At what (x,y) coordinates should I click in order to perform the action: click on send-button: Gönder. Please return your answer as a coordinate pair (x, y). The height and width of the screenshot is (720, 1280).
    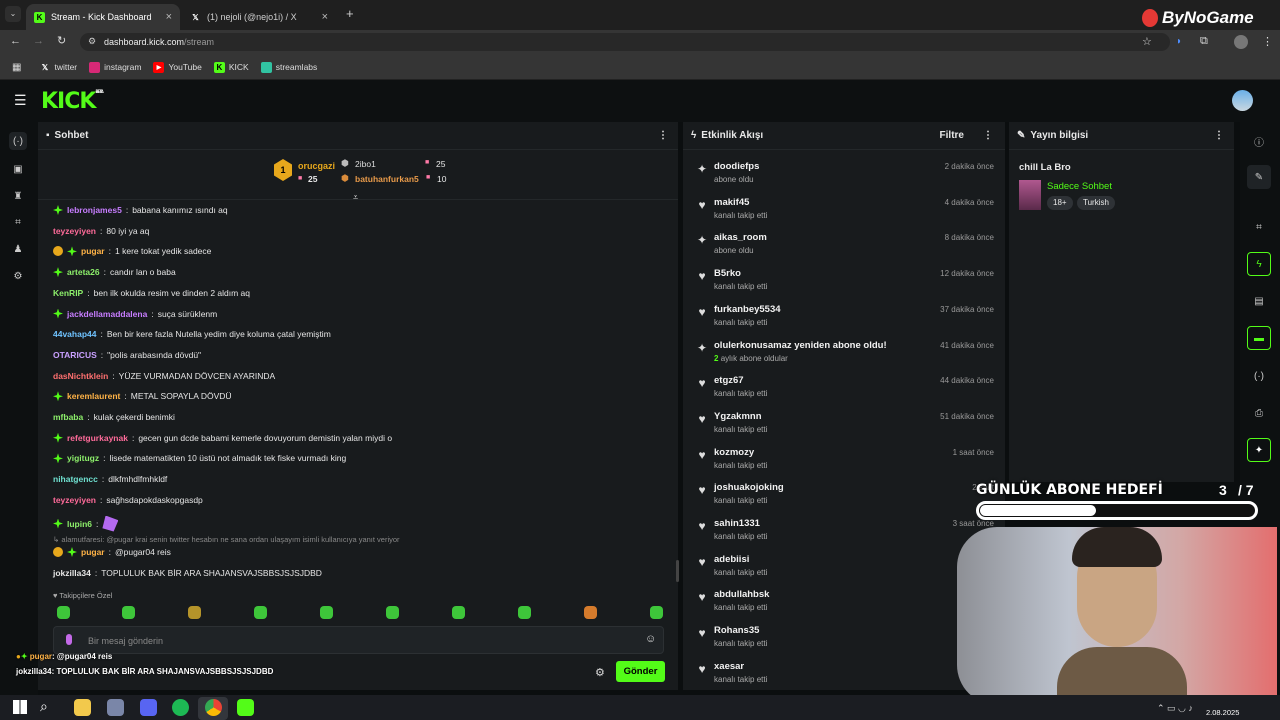
    Looking at the image, I should click on (640, 671).